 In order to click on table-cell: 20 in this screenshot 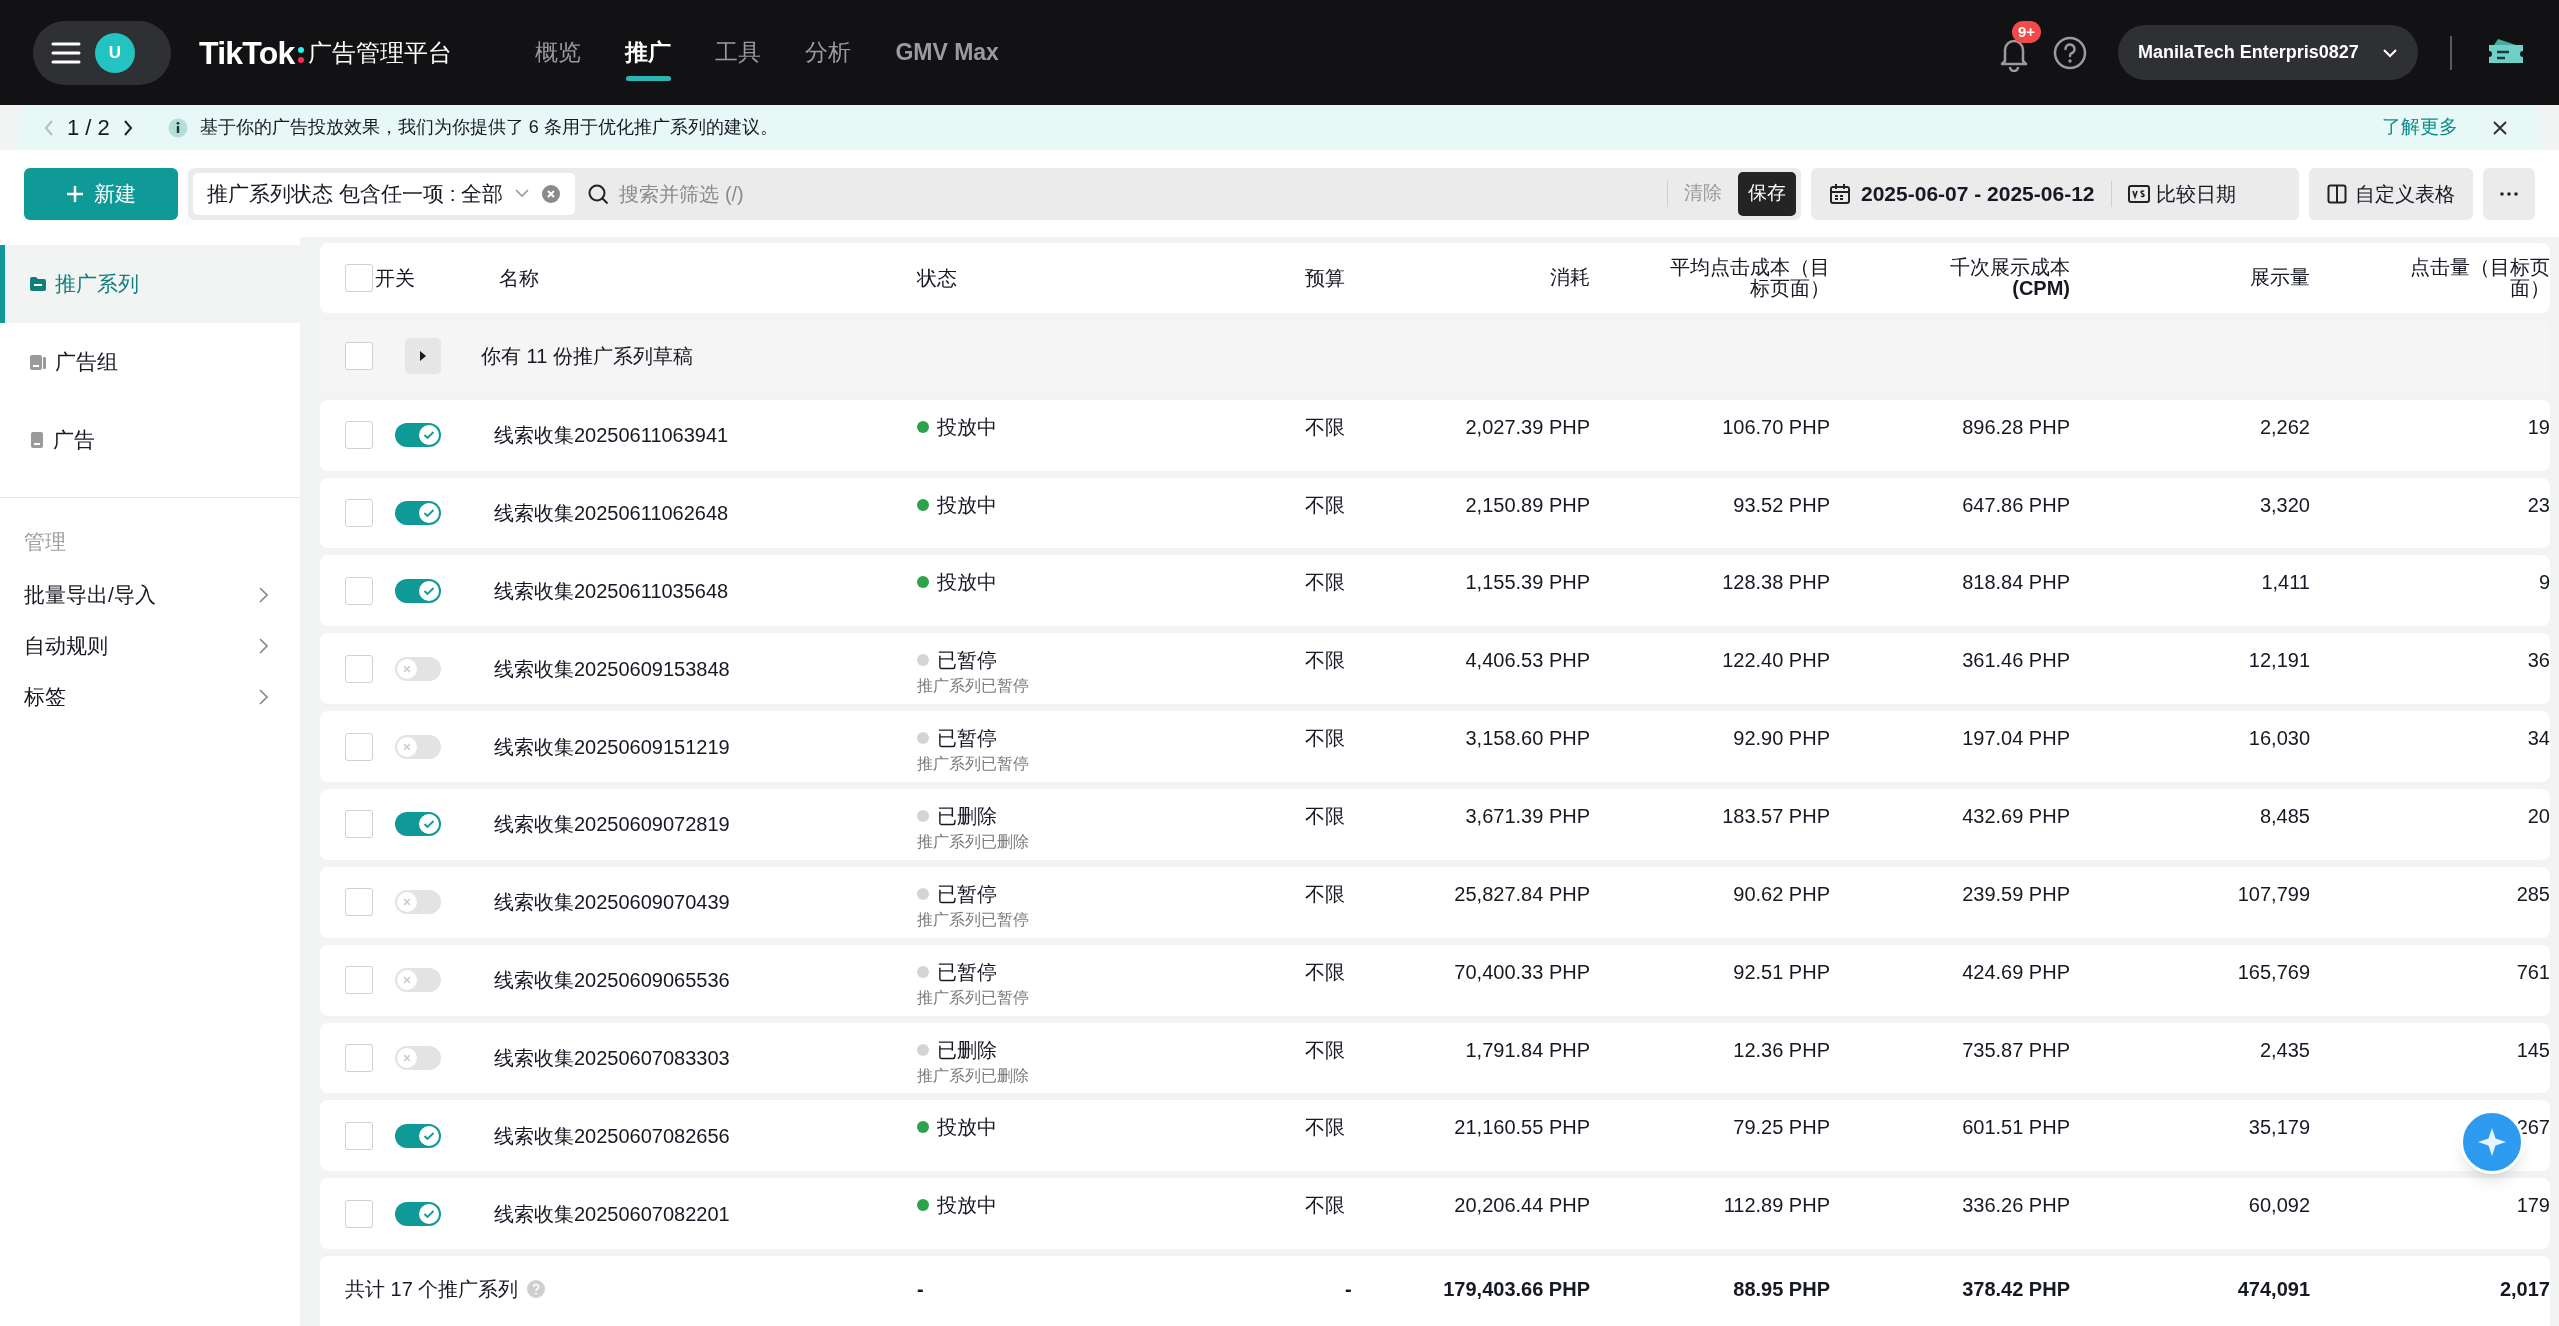, I will do `click(2538, 816)`.